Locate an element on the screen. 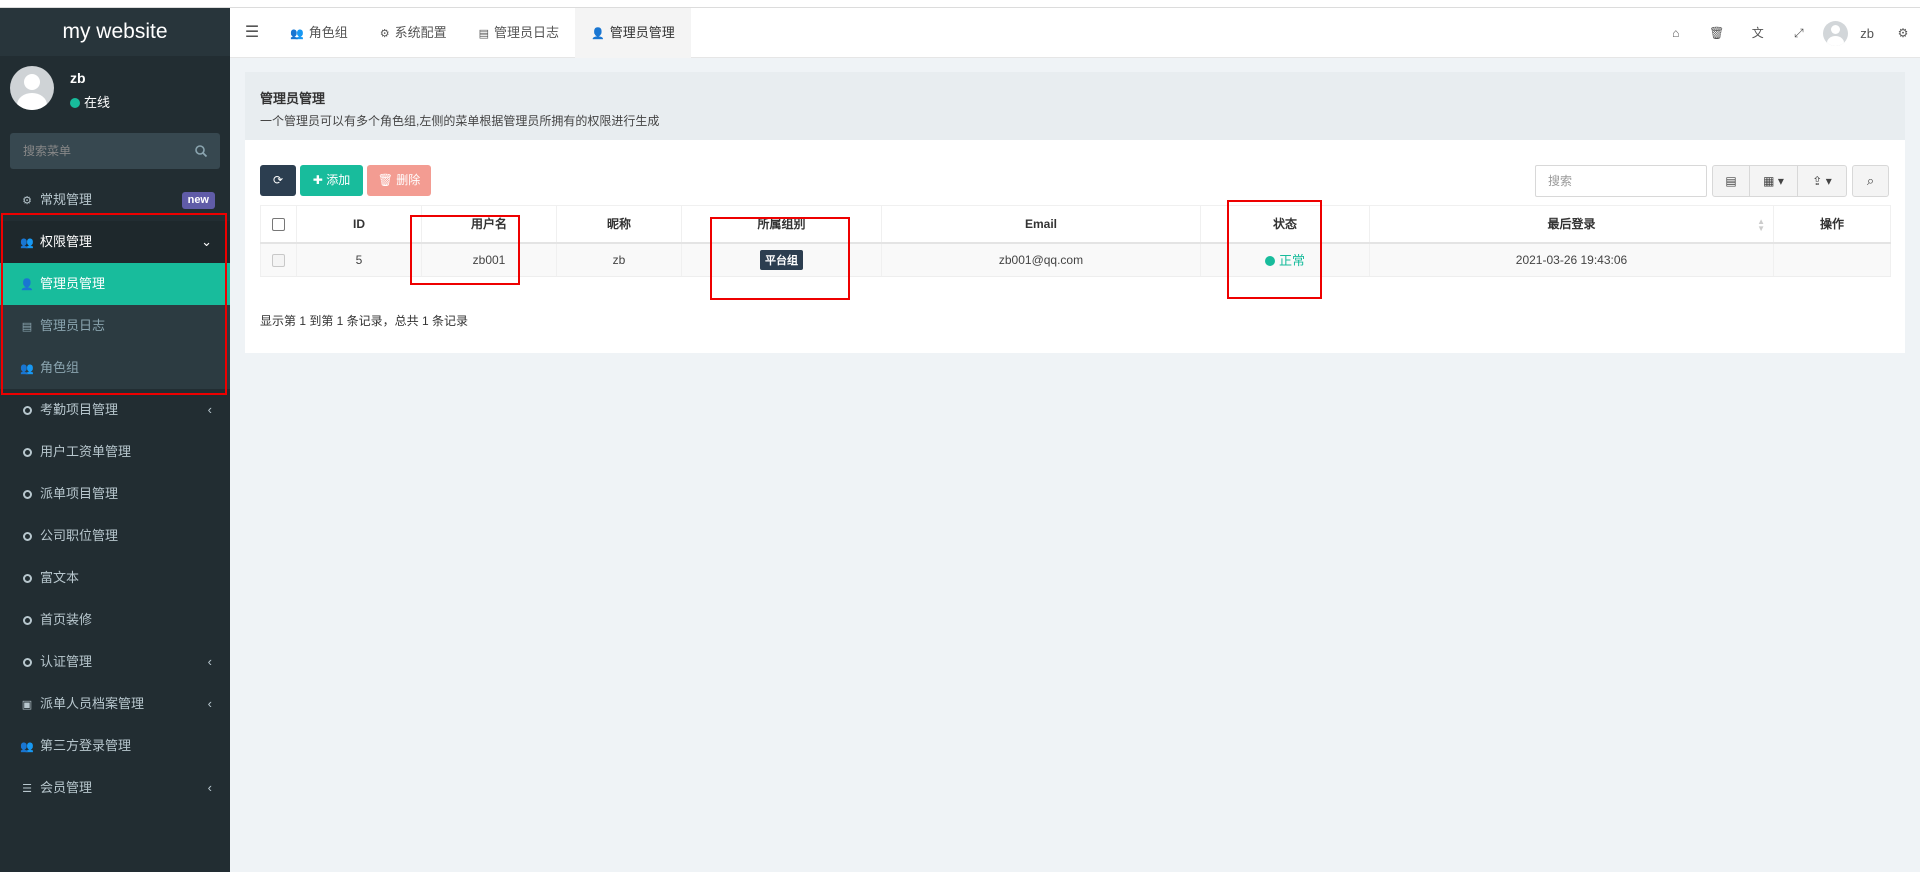 This screenshot has width=1920, height=872. toggle-view-icon: ▤ is located at coordinates (1731, 181).